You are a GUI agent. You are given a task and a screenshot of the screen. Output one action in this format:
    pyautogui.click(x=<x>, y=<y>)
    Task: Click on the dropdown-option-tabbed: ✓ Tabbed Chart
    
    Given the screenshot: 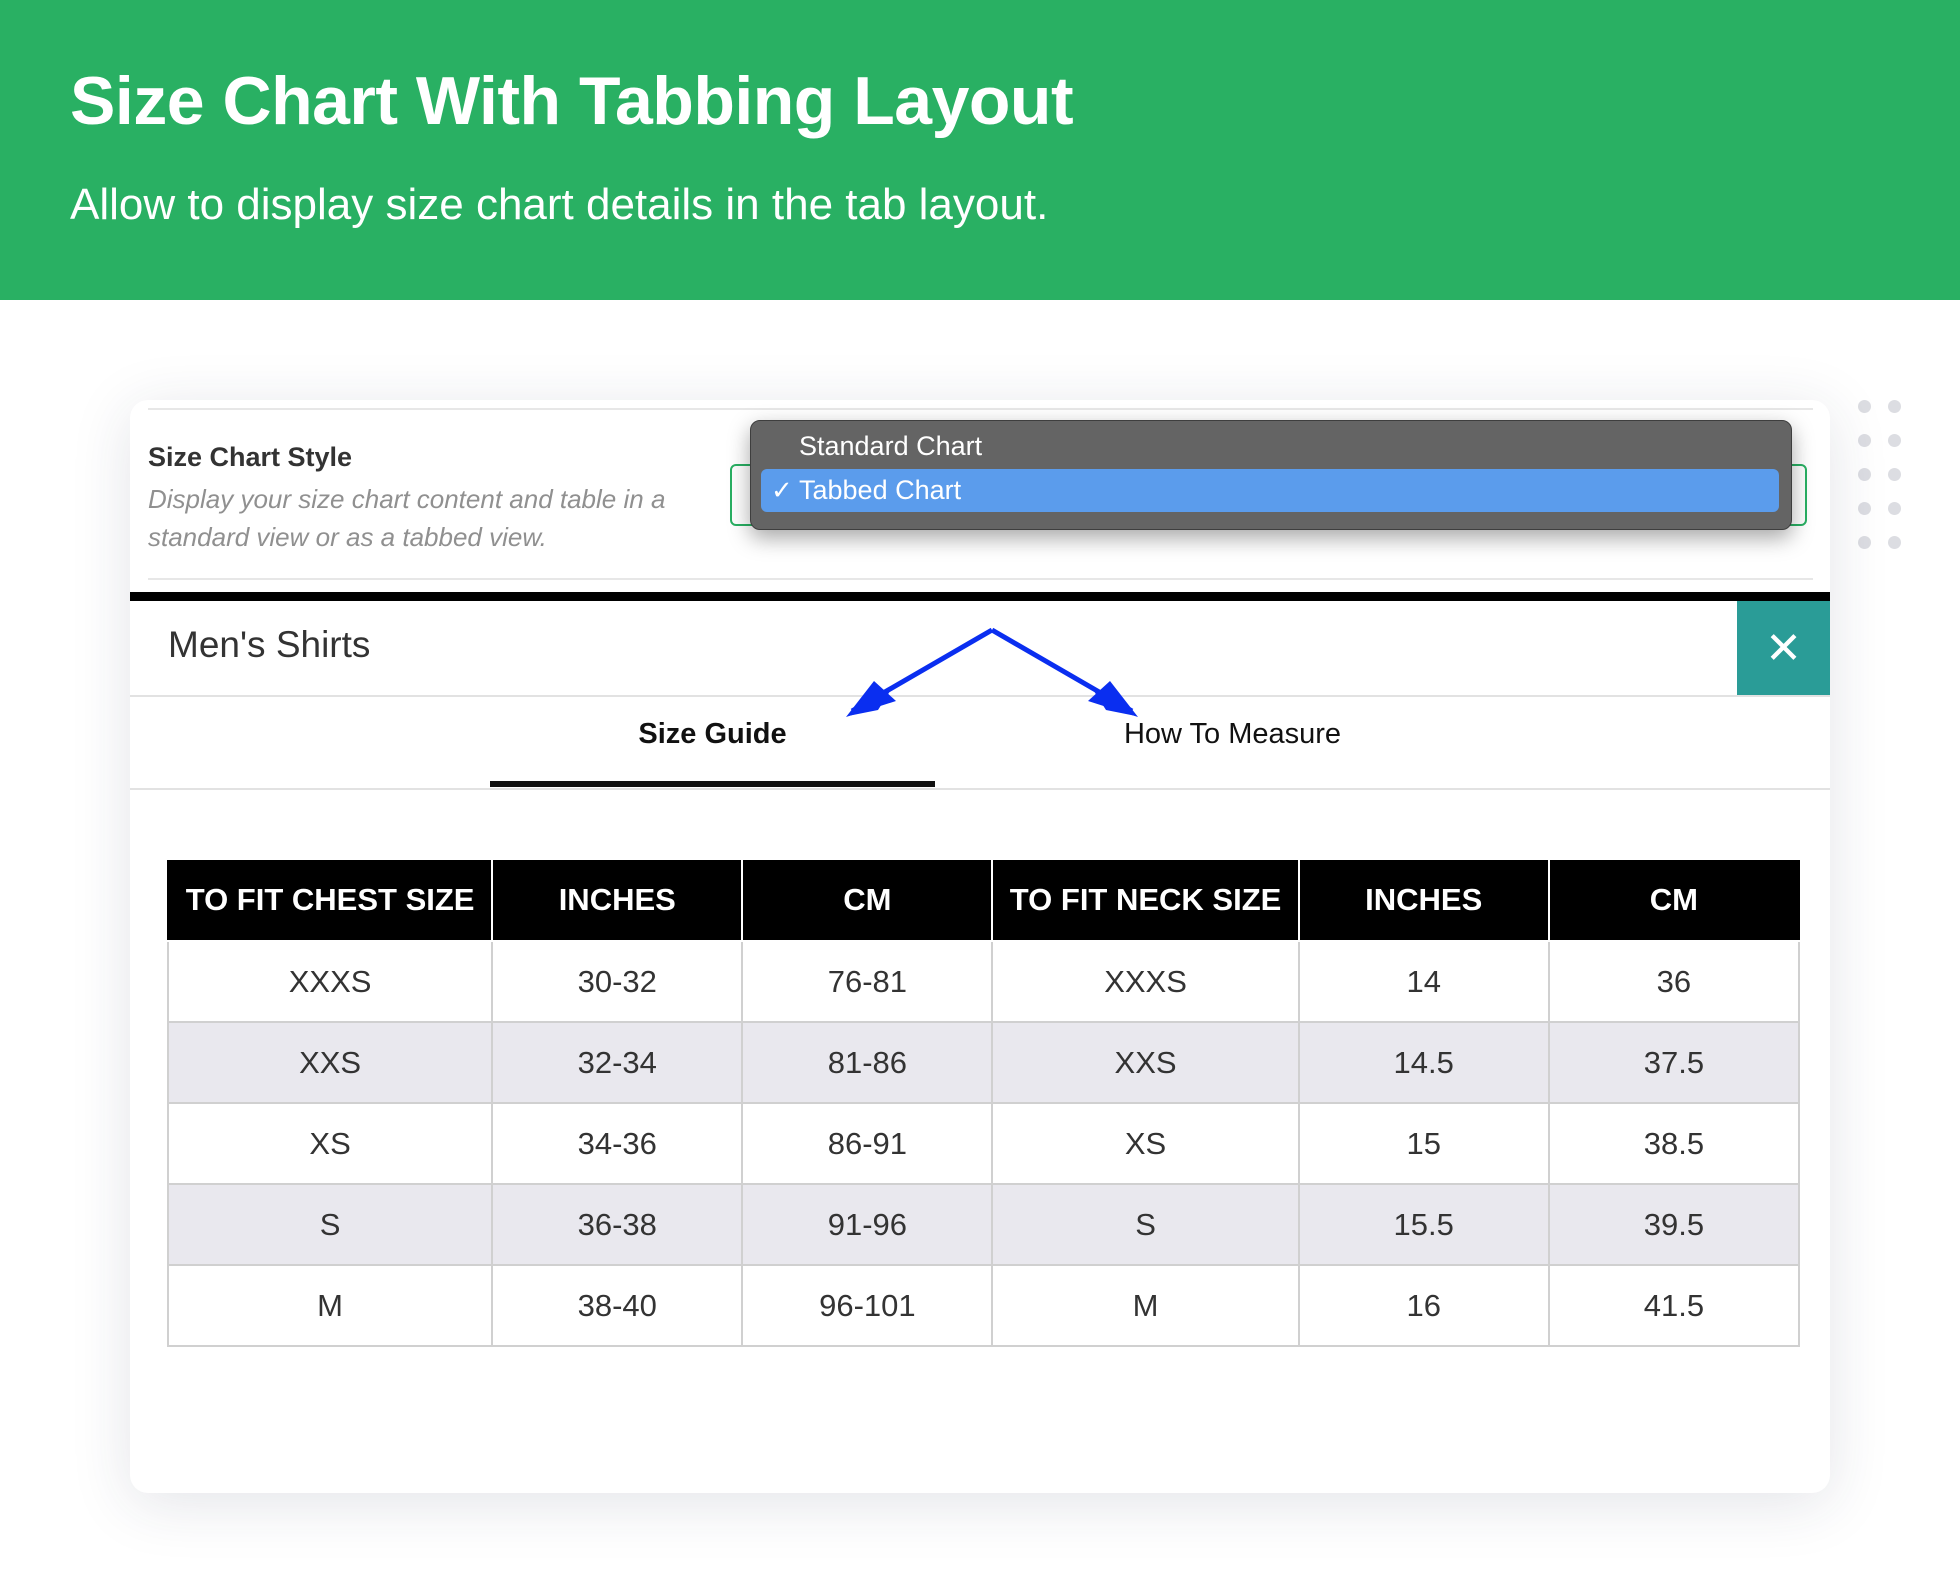 What is the action you would take?
    pyautogui.click(x=1270, y=490)
    